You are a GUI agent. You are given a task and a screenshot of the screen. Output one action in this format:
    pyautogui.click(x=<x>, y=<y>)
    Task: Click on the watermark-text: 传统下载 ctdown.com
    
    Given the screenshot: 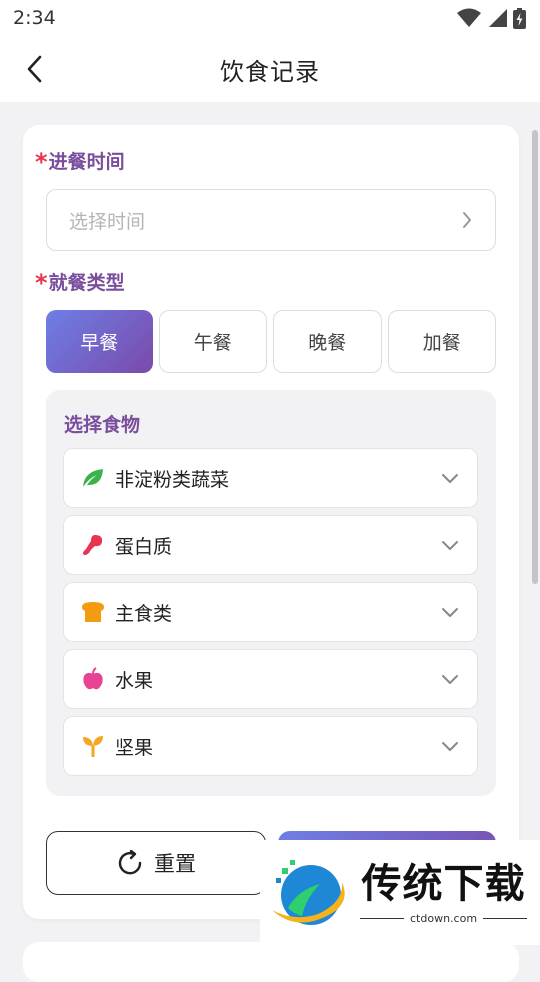 What is the action you would take?
    pyautogui.click(x=444, y=892)
    